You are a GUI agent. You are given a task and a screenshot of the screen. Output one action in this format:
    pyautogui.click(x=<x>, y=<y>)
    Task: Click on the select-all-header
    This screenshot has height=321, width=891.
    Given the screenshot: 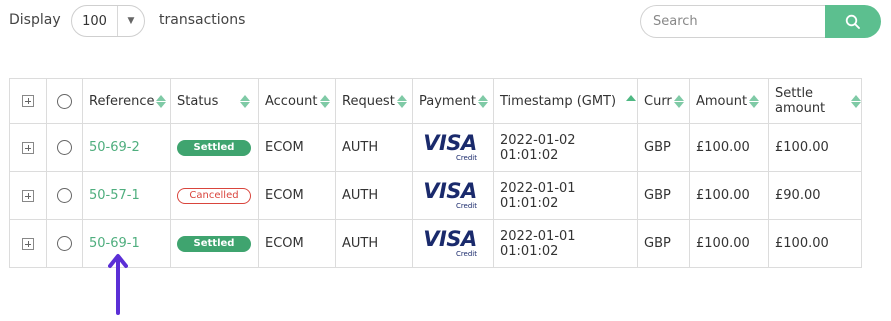 What is the action you would take?
    pyautogui.click(x=64, y=101)
    